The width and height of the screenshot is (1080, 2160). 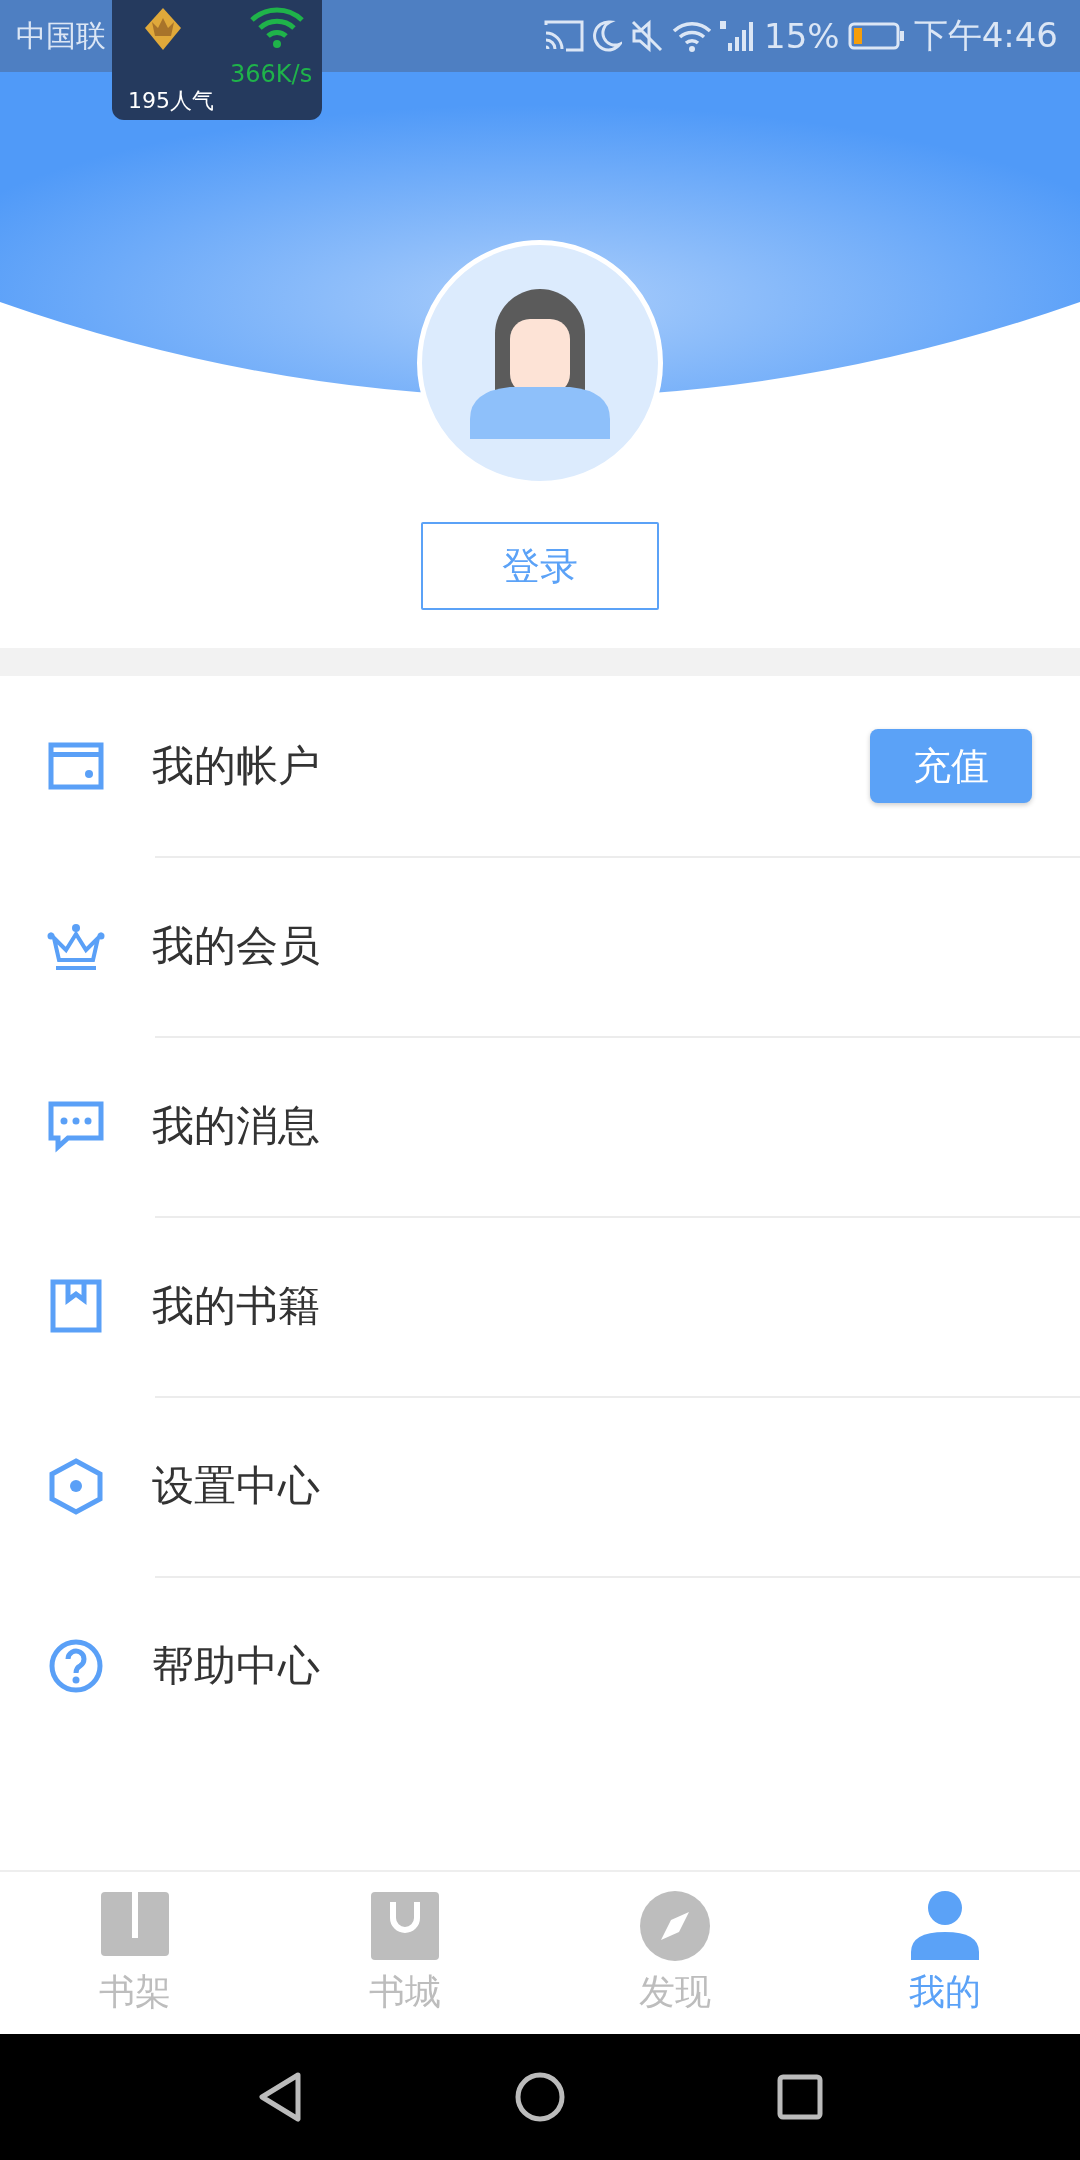 What do you see at coordinates (236, 1126) in the screenshot?
I see `menu-label: 我的消息` at bounding box center [236, 1126].